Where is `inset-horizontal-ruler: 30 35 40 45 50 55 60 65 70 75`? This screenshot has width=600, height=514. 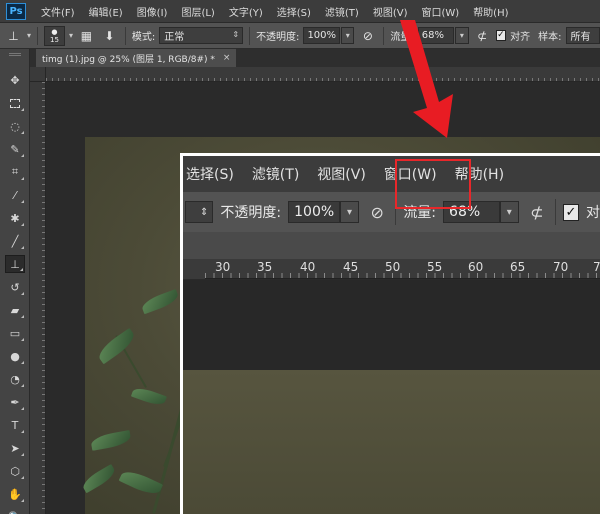
inset-horizontal-ruler: 30 35 40 45 50 55 60 65 70 75 is located at coordinates (402, 269).